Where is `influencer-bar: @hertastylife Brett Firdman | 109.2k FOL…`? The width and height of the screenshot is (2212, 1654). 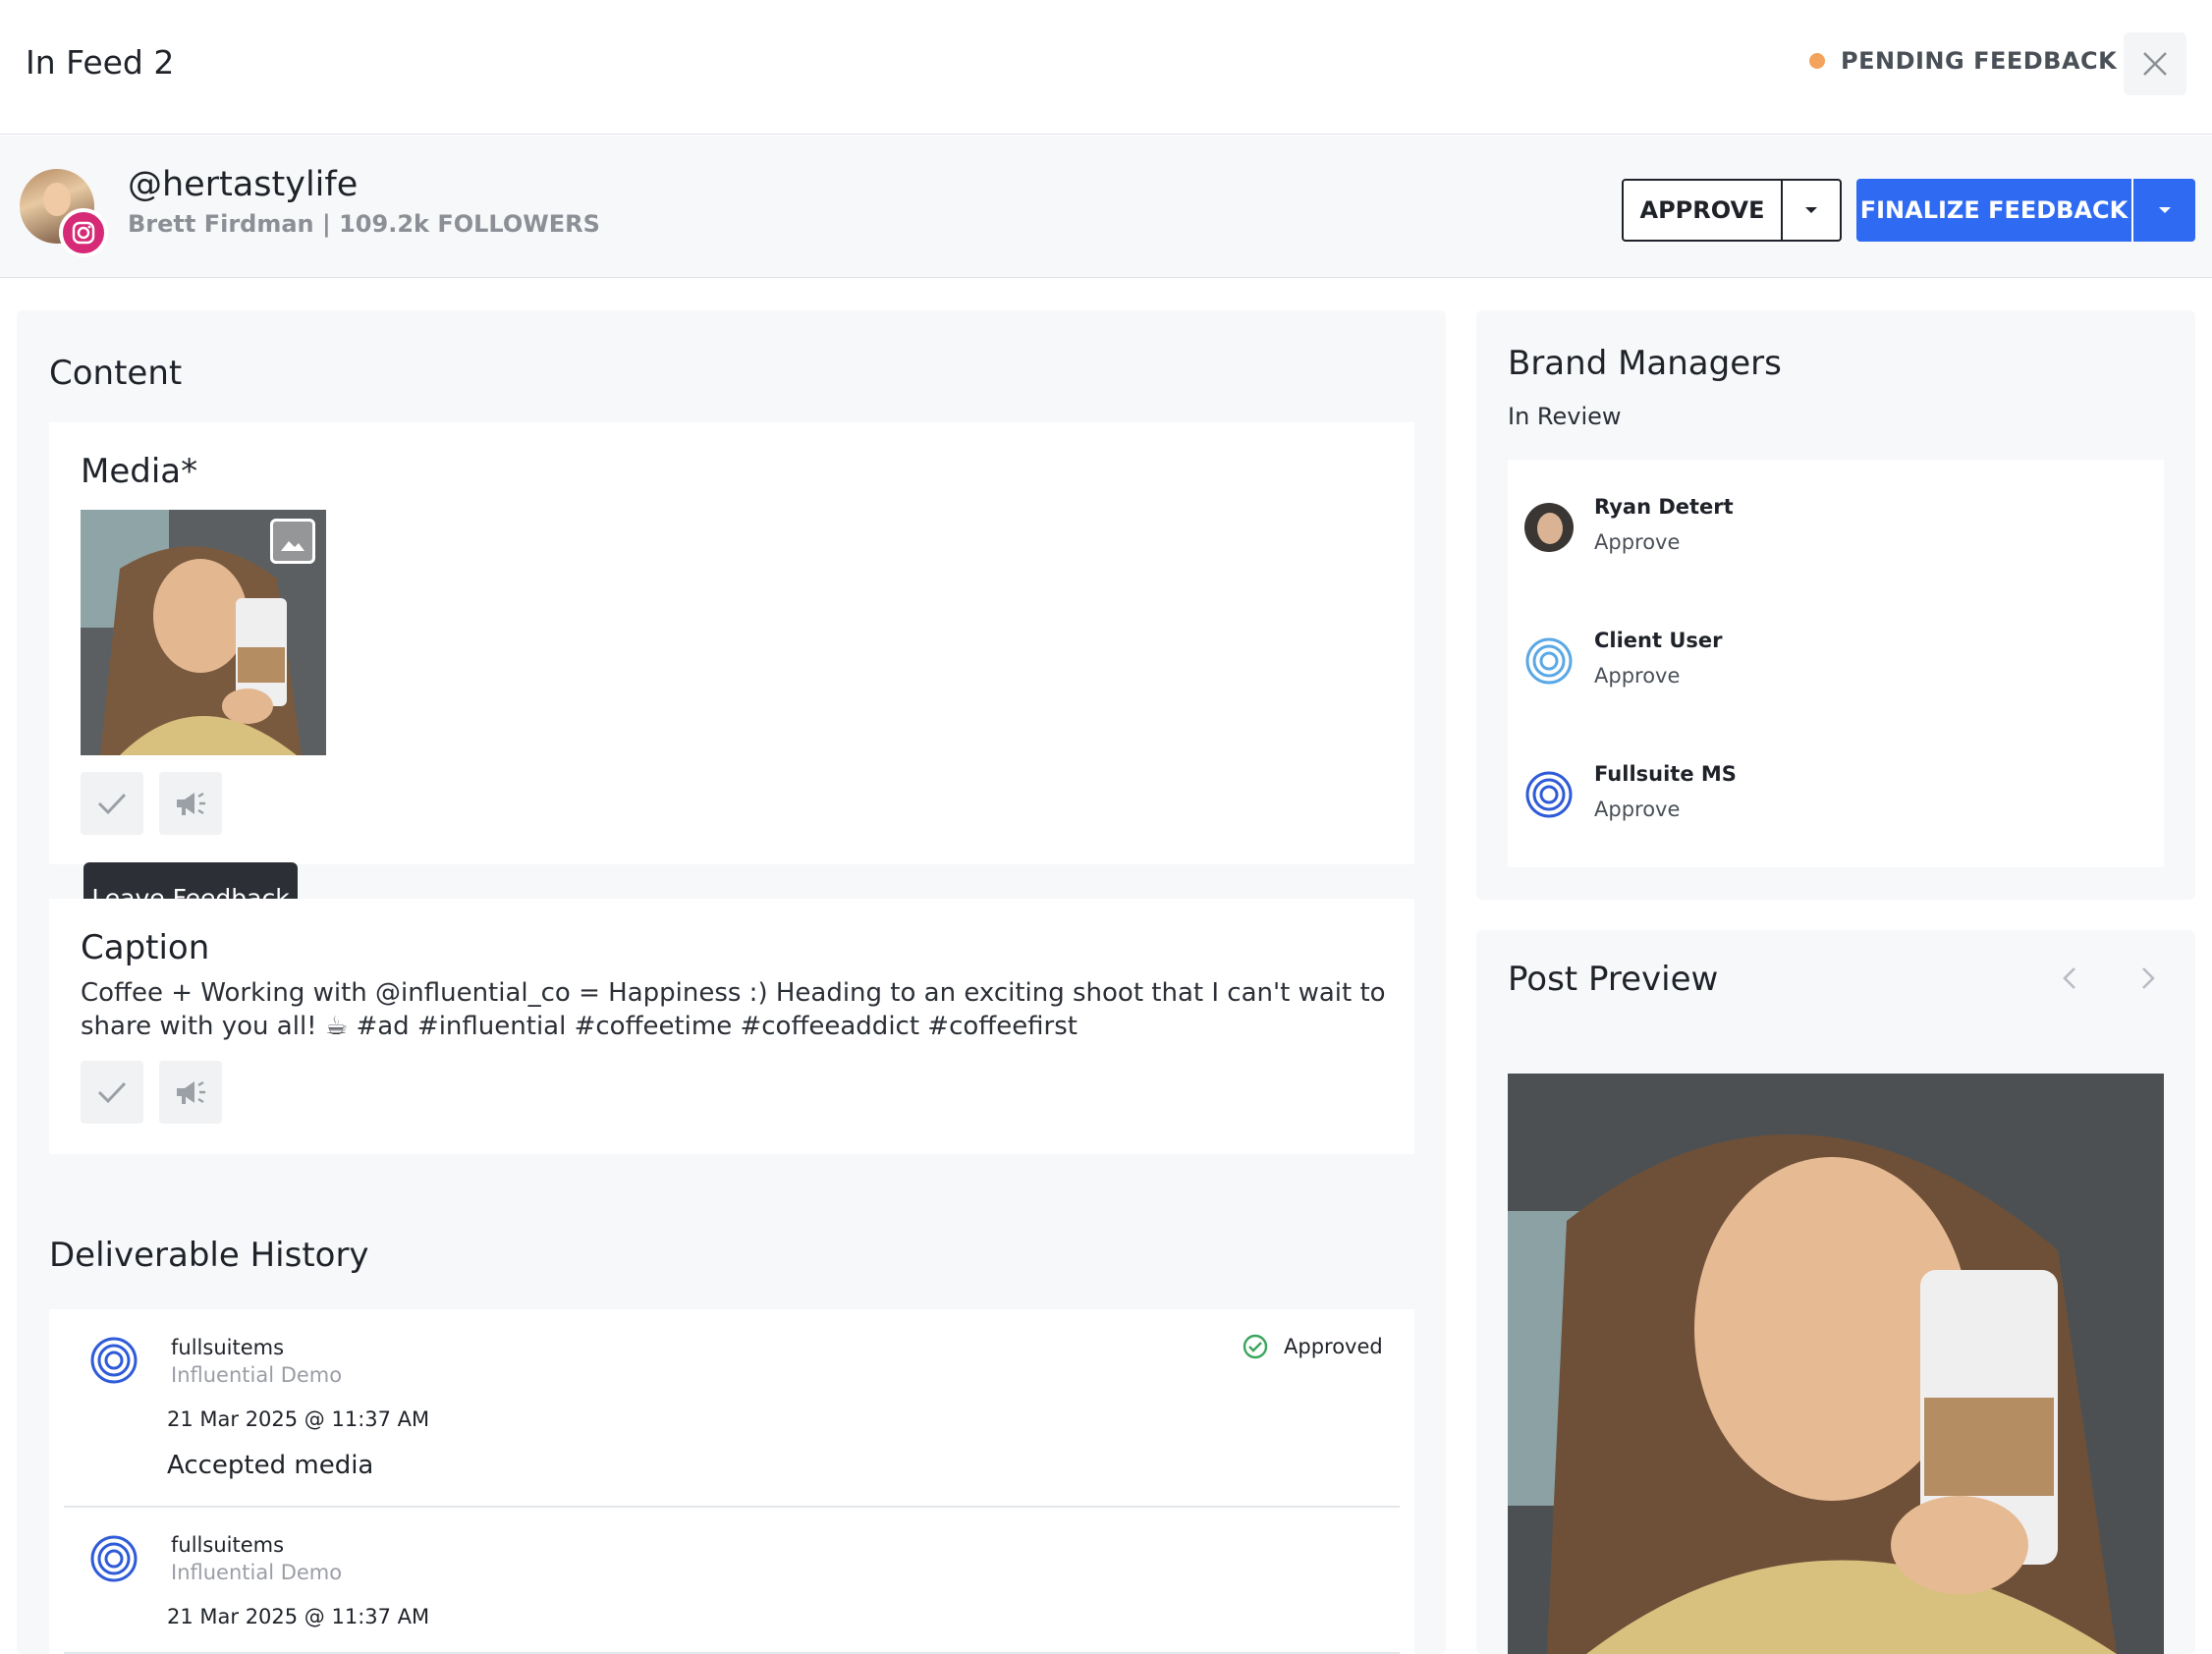 influencer-bar: @hertastylife Brett Firdman | 109.2k FOL… is located at coordinates (1106, 207).